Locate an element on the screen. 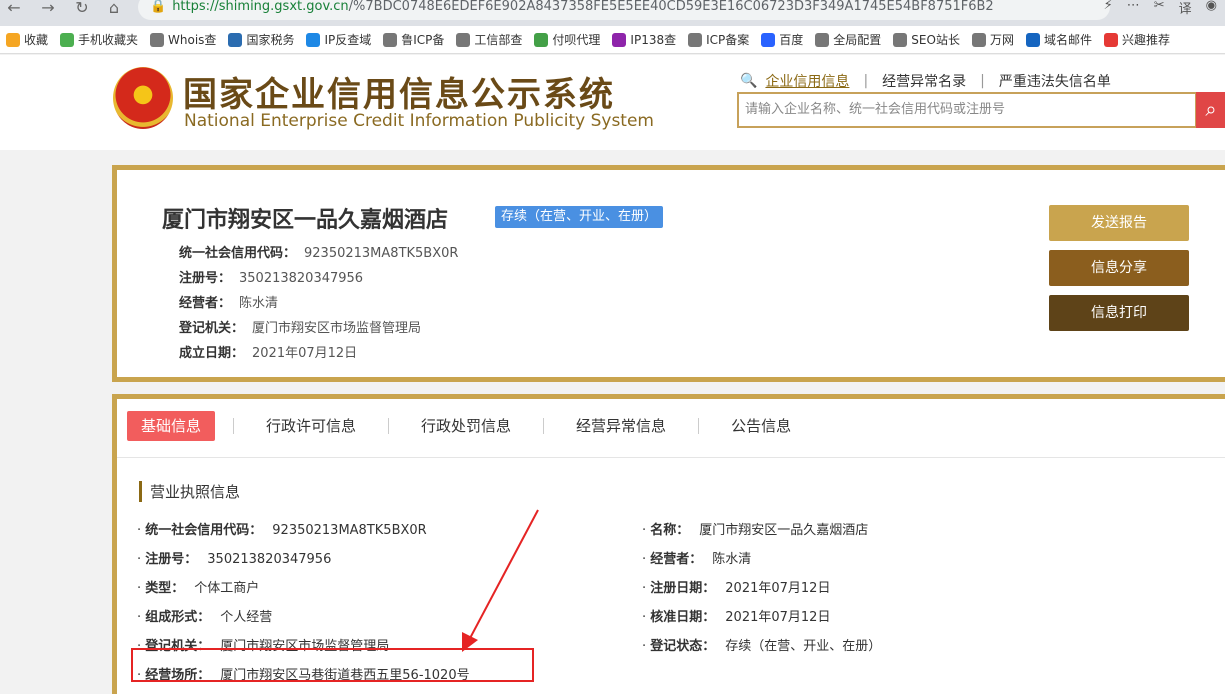 This screenshot has height=694, width=1225. tab-announcements: 公告信息 is located at coordinates (761, 426).